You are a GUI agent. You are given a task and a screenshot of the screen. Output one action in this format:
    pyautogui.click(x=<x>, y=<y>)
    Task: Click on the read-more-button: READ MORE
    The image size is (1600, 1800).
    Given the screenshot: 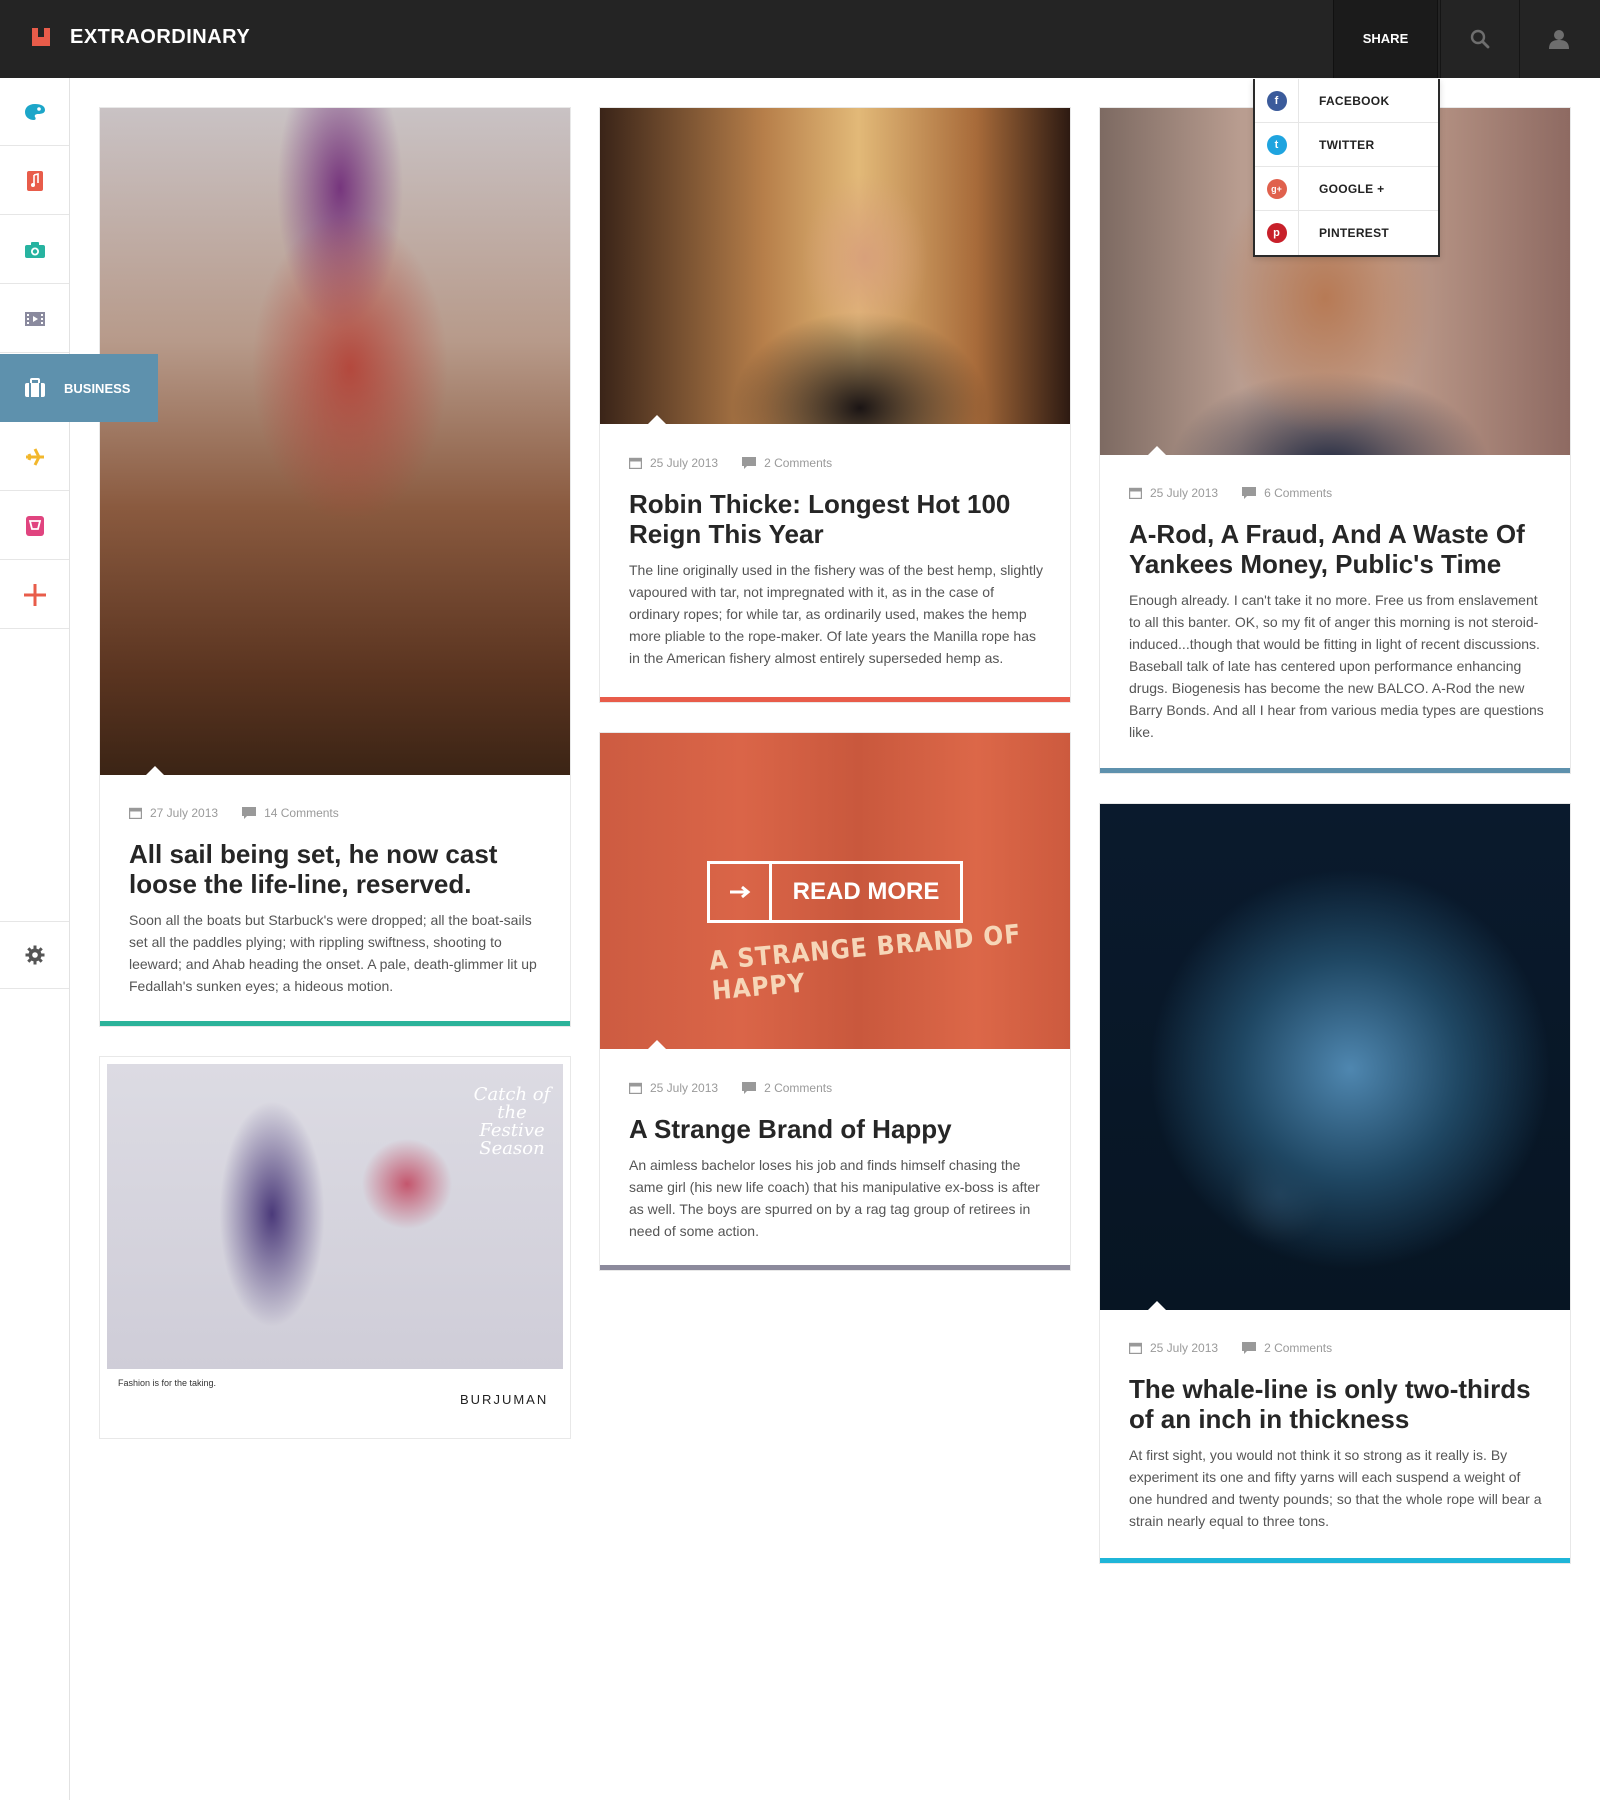 What is the action you would take?
    pyautogui.click(x=835, y=892)
    